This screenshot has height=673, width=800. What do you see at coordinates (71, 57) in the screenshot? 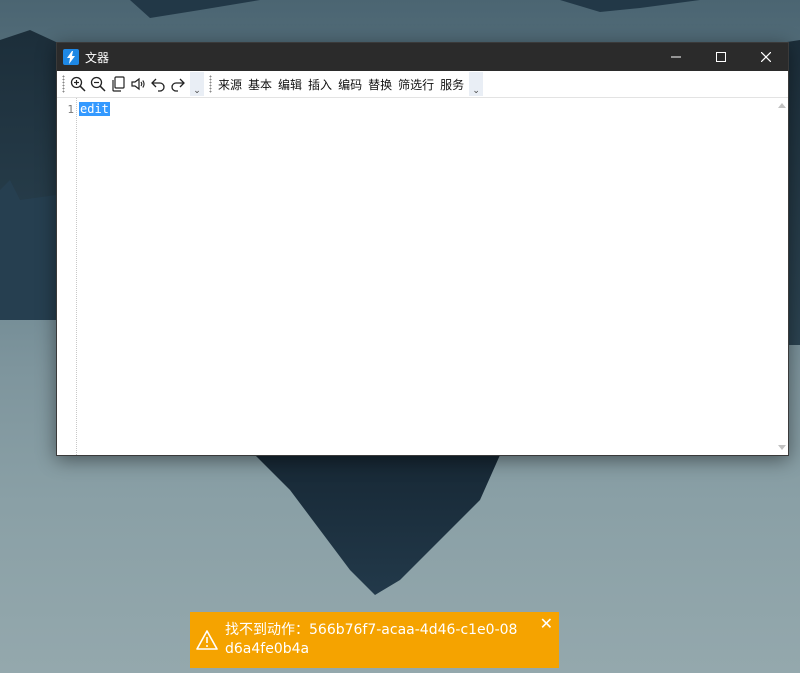
I see `app-lightning-icon` at bounding box center [71, 57].